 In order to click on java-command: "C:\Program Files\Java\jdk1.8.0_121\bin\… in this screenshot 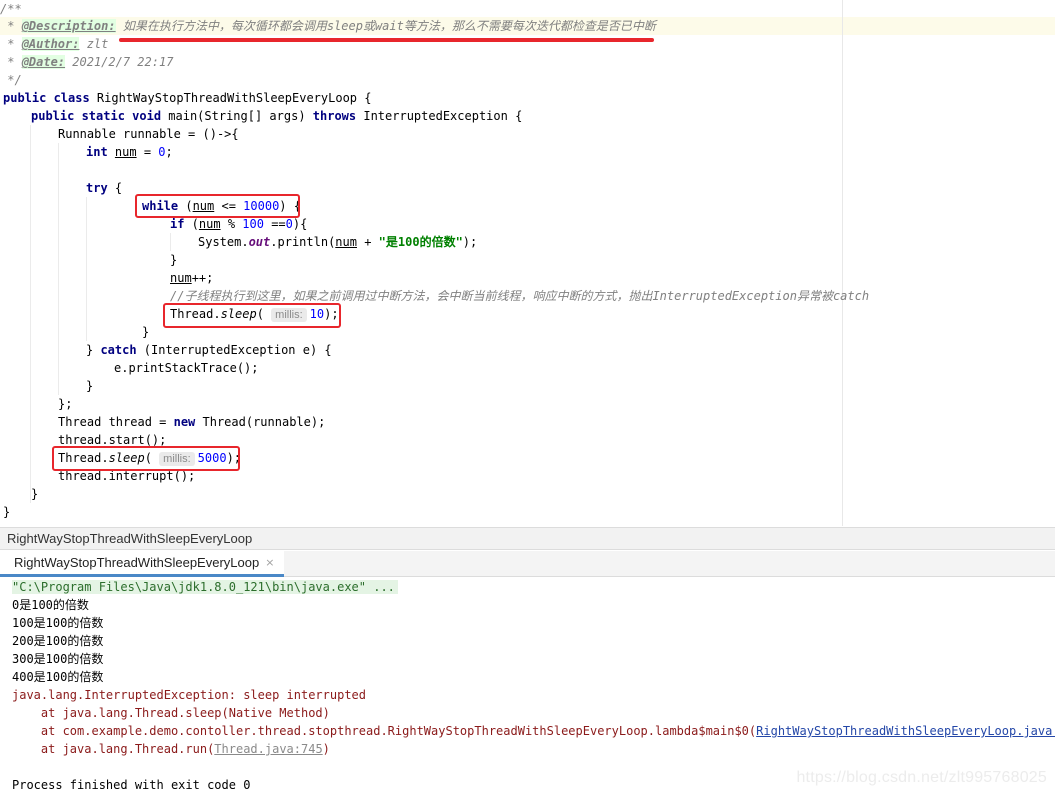, I will do `click(205, 587)`.